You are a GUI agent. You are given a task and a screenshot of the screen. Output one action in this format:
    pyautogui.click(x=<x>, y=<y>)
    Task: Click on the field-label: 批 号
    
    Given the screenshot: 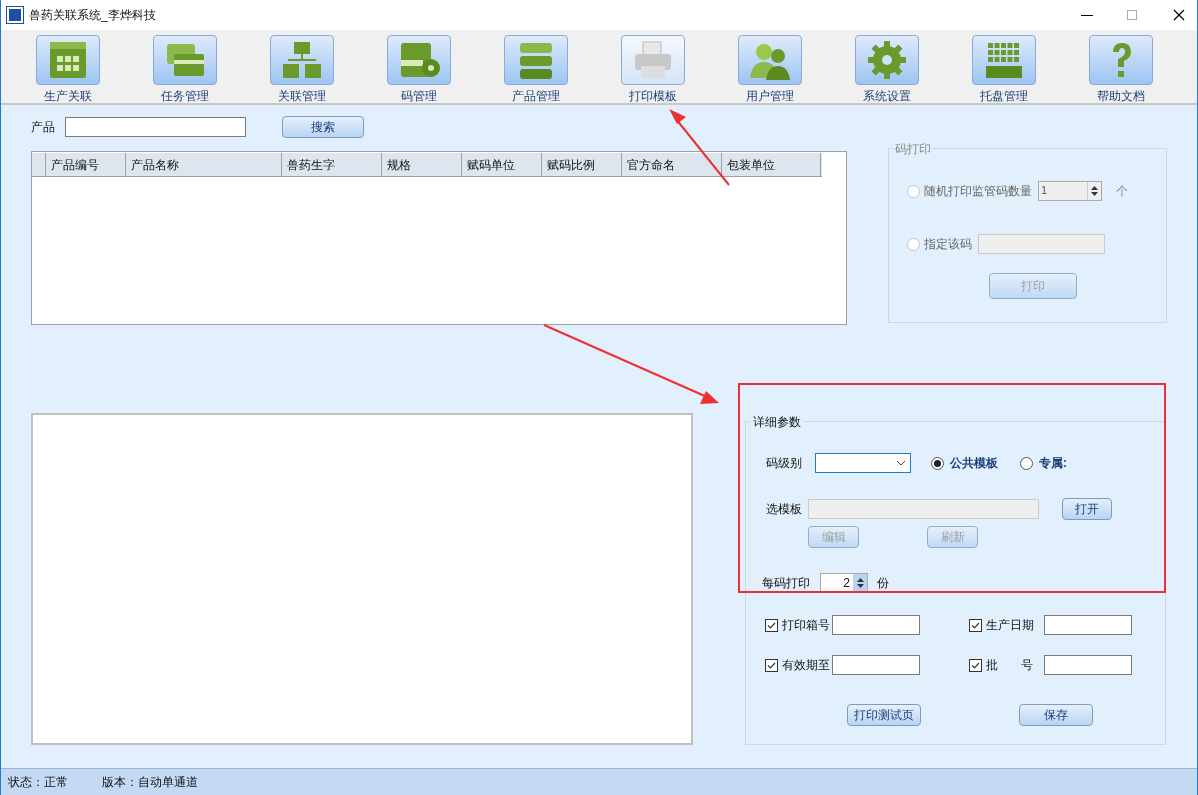 What is the action you would take?
    pyautogui.click(x=1010, y=665)
    